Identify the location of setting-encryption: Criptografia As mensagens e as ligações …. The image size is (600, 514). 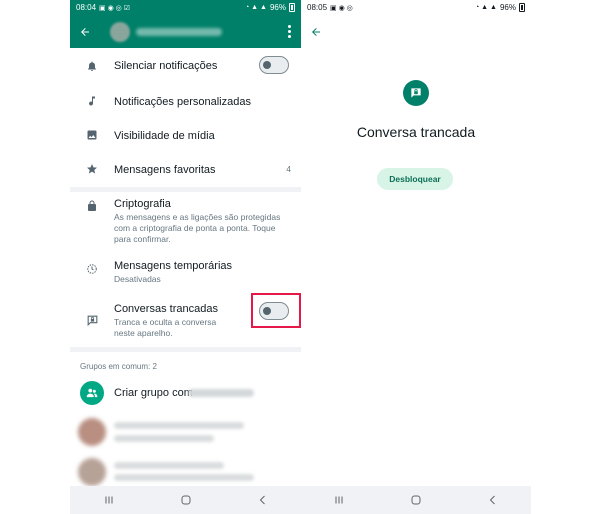
(185, 222).